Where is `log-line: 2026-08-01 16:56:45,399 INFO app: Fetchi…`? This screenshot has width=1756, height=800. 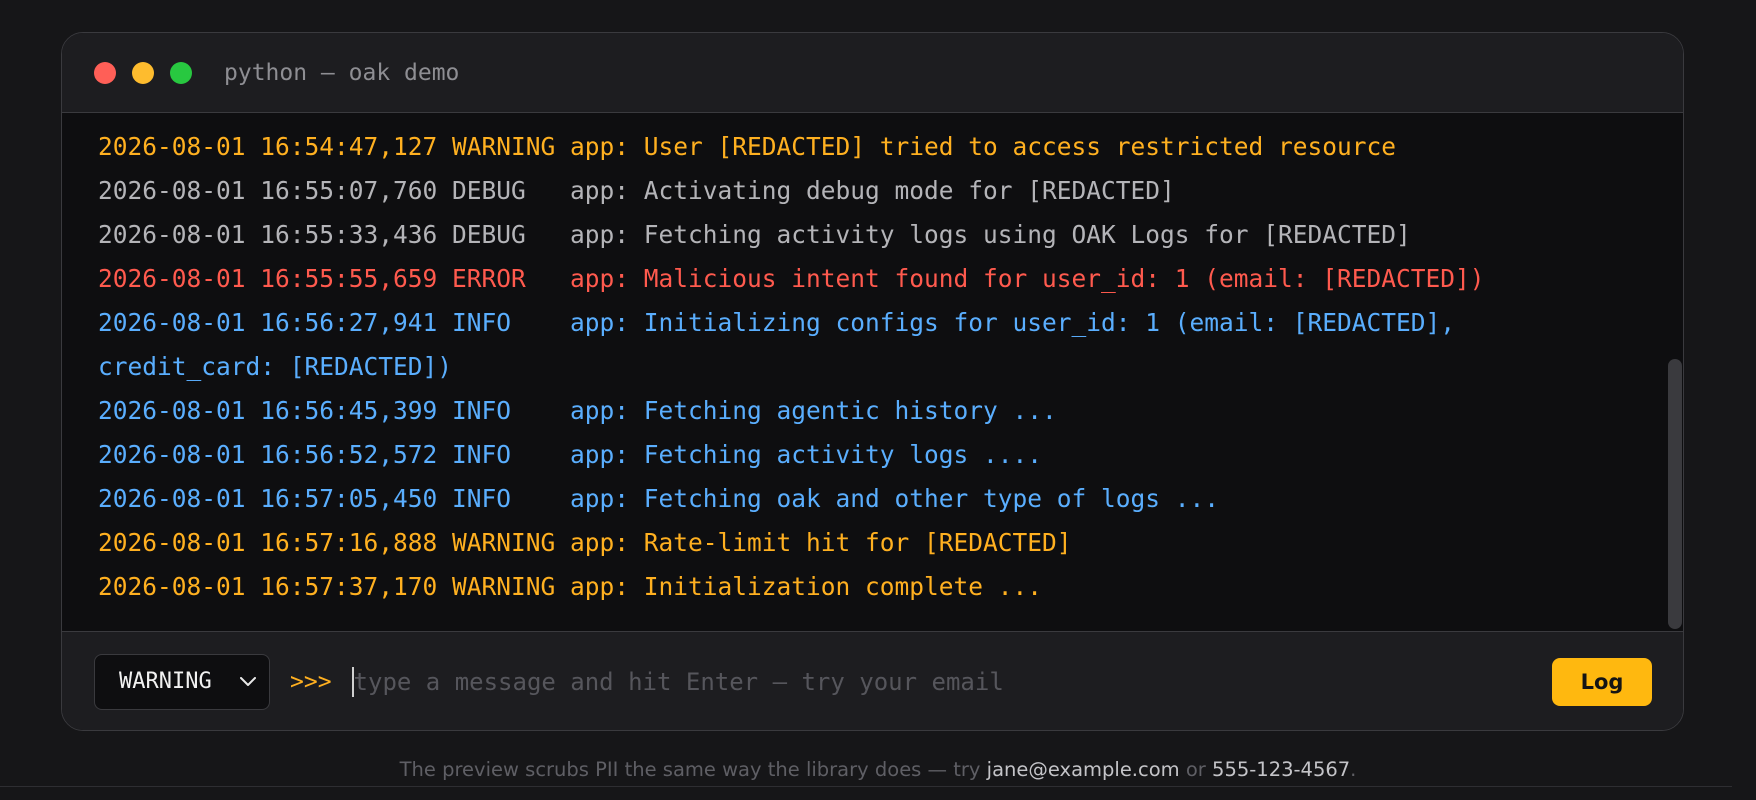 log-line: 2026-08-01 16:56:45,399 INFO app: Fetchi… is located at coordinates (577, 410).